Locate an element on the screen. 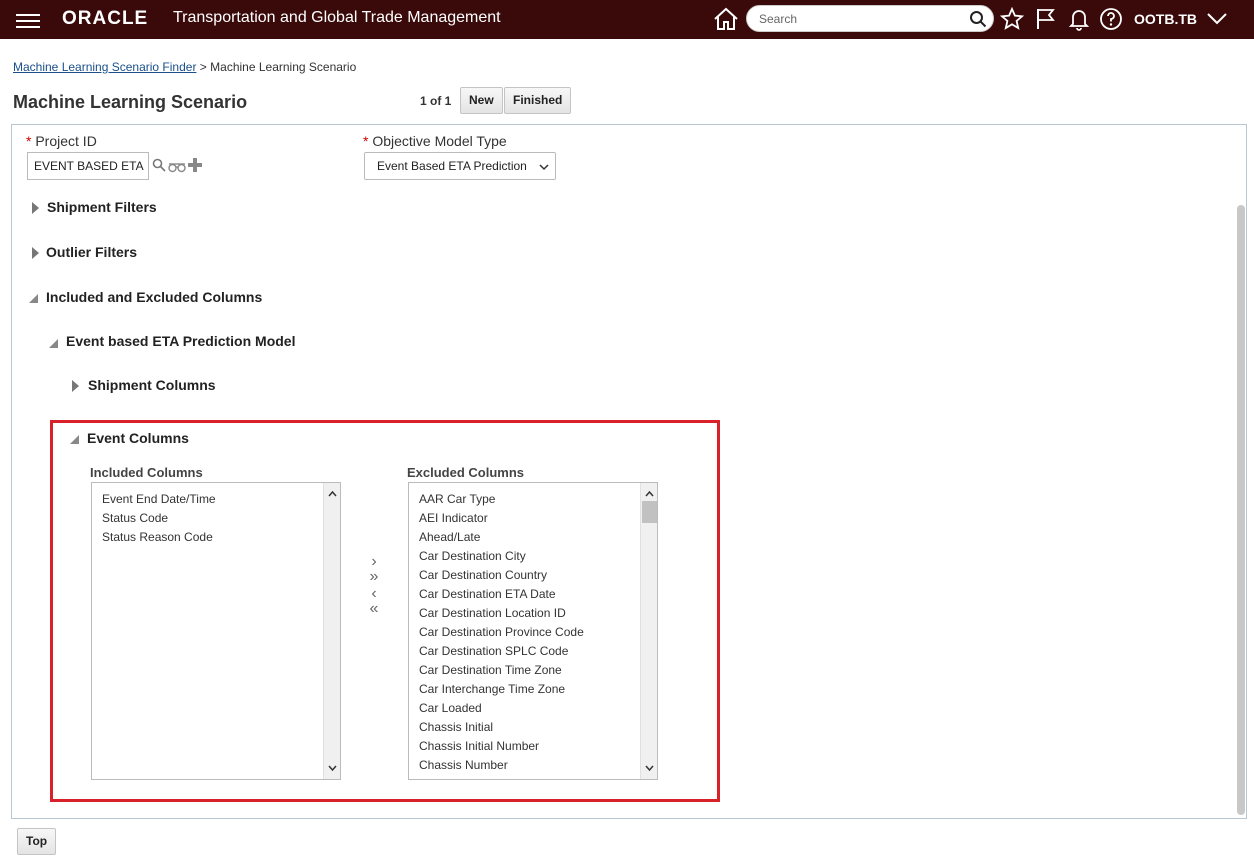 The height and width of the screenshot is (859, 1254). view-glasses-icon is located at coordinates (177, 169).